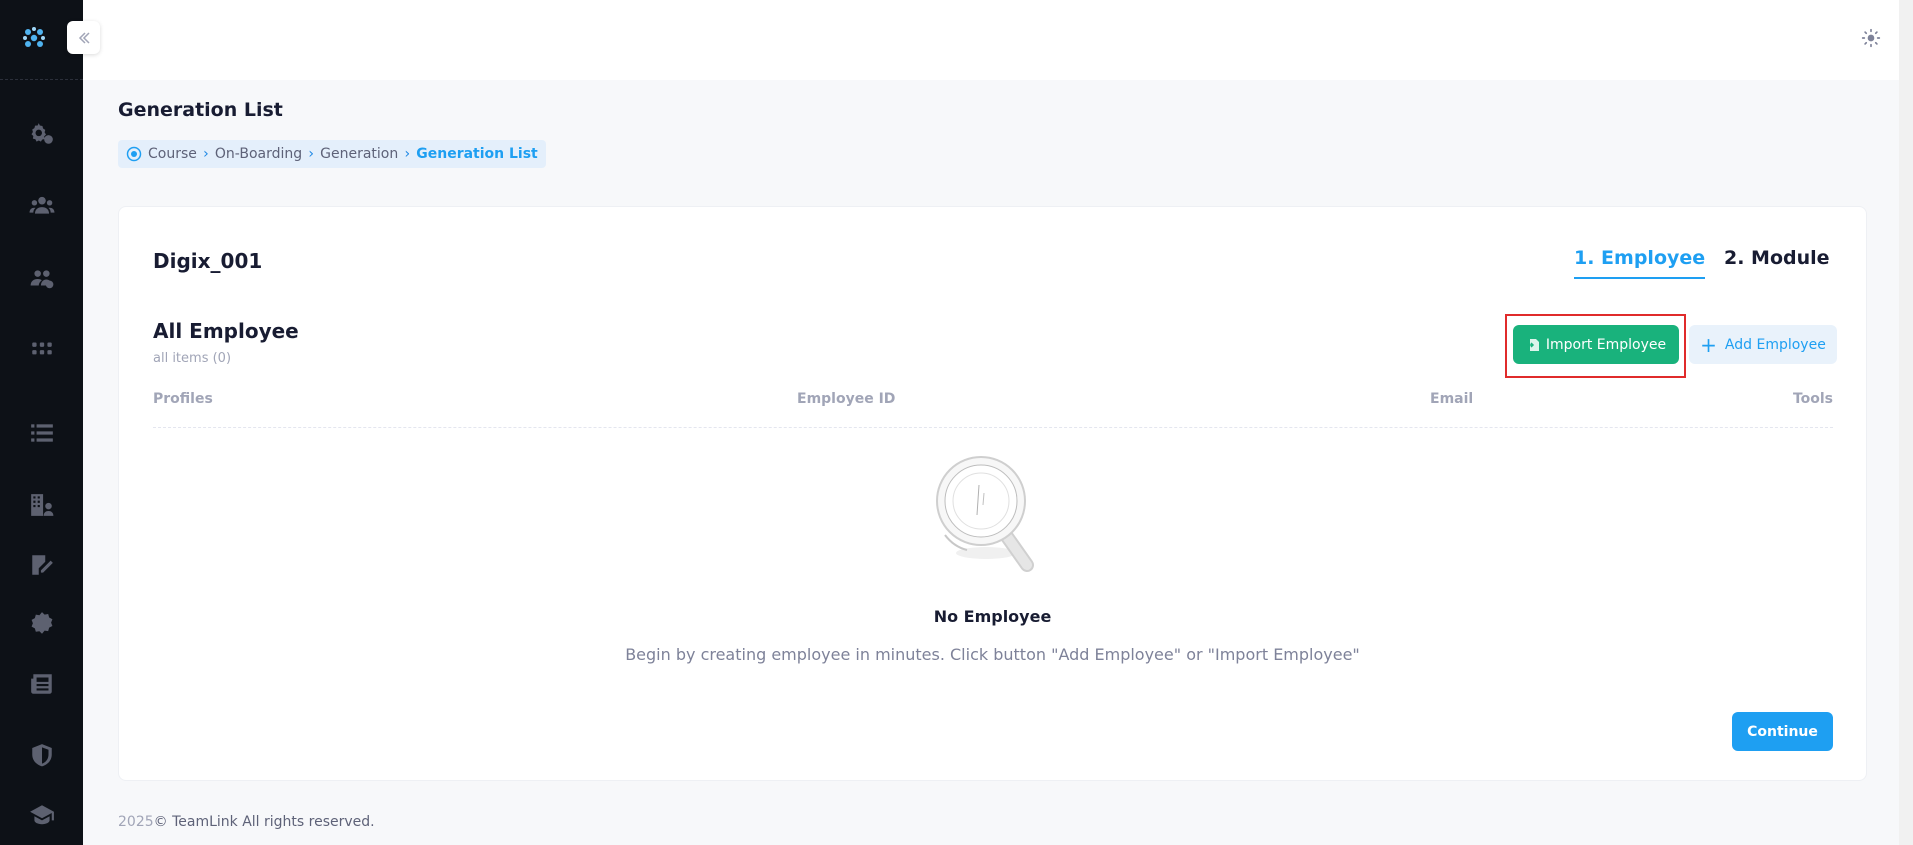 The image size is (1913, 845). I want to click on magnifier-empty-icon, so click(985, 514).